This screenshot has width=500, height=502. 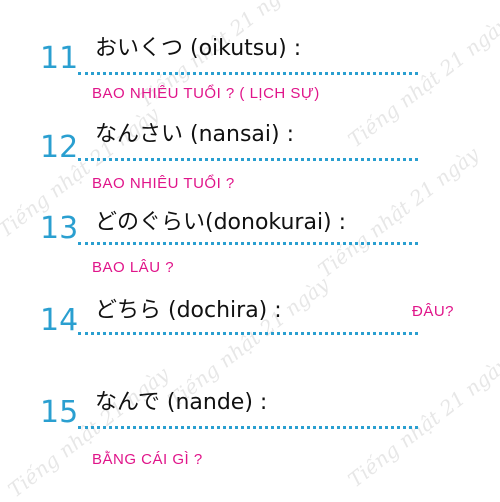 I want to click on entry-number: 11, so click(x=59, y=58).